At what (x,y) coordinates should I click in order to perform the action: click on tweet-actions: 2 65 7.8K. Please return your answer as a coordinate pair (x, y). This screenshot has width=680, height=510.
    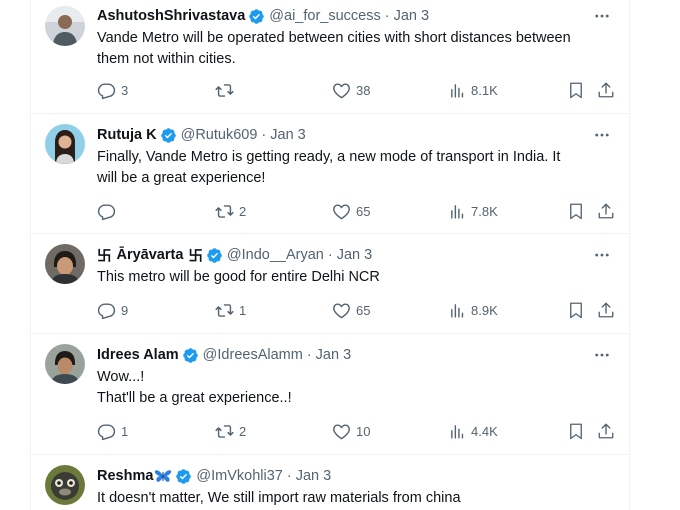
    Looking at the image, I should click on (359, 211).